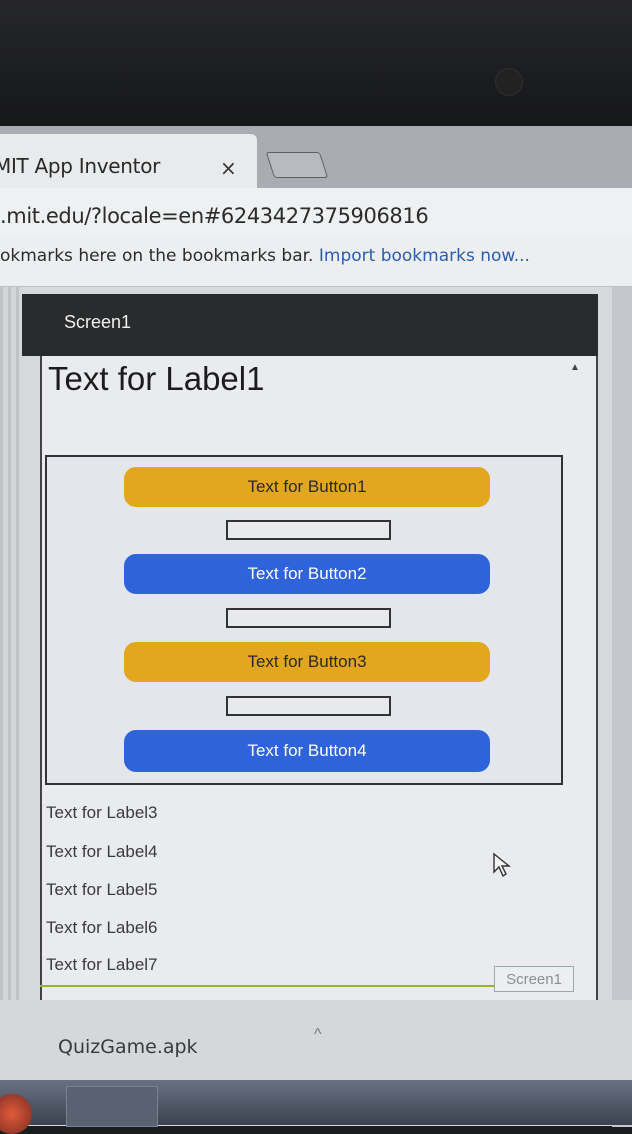  I want to click on label4: Text for Label4, so click(102, 852).